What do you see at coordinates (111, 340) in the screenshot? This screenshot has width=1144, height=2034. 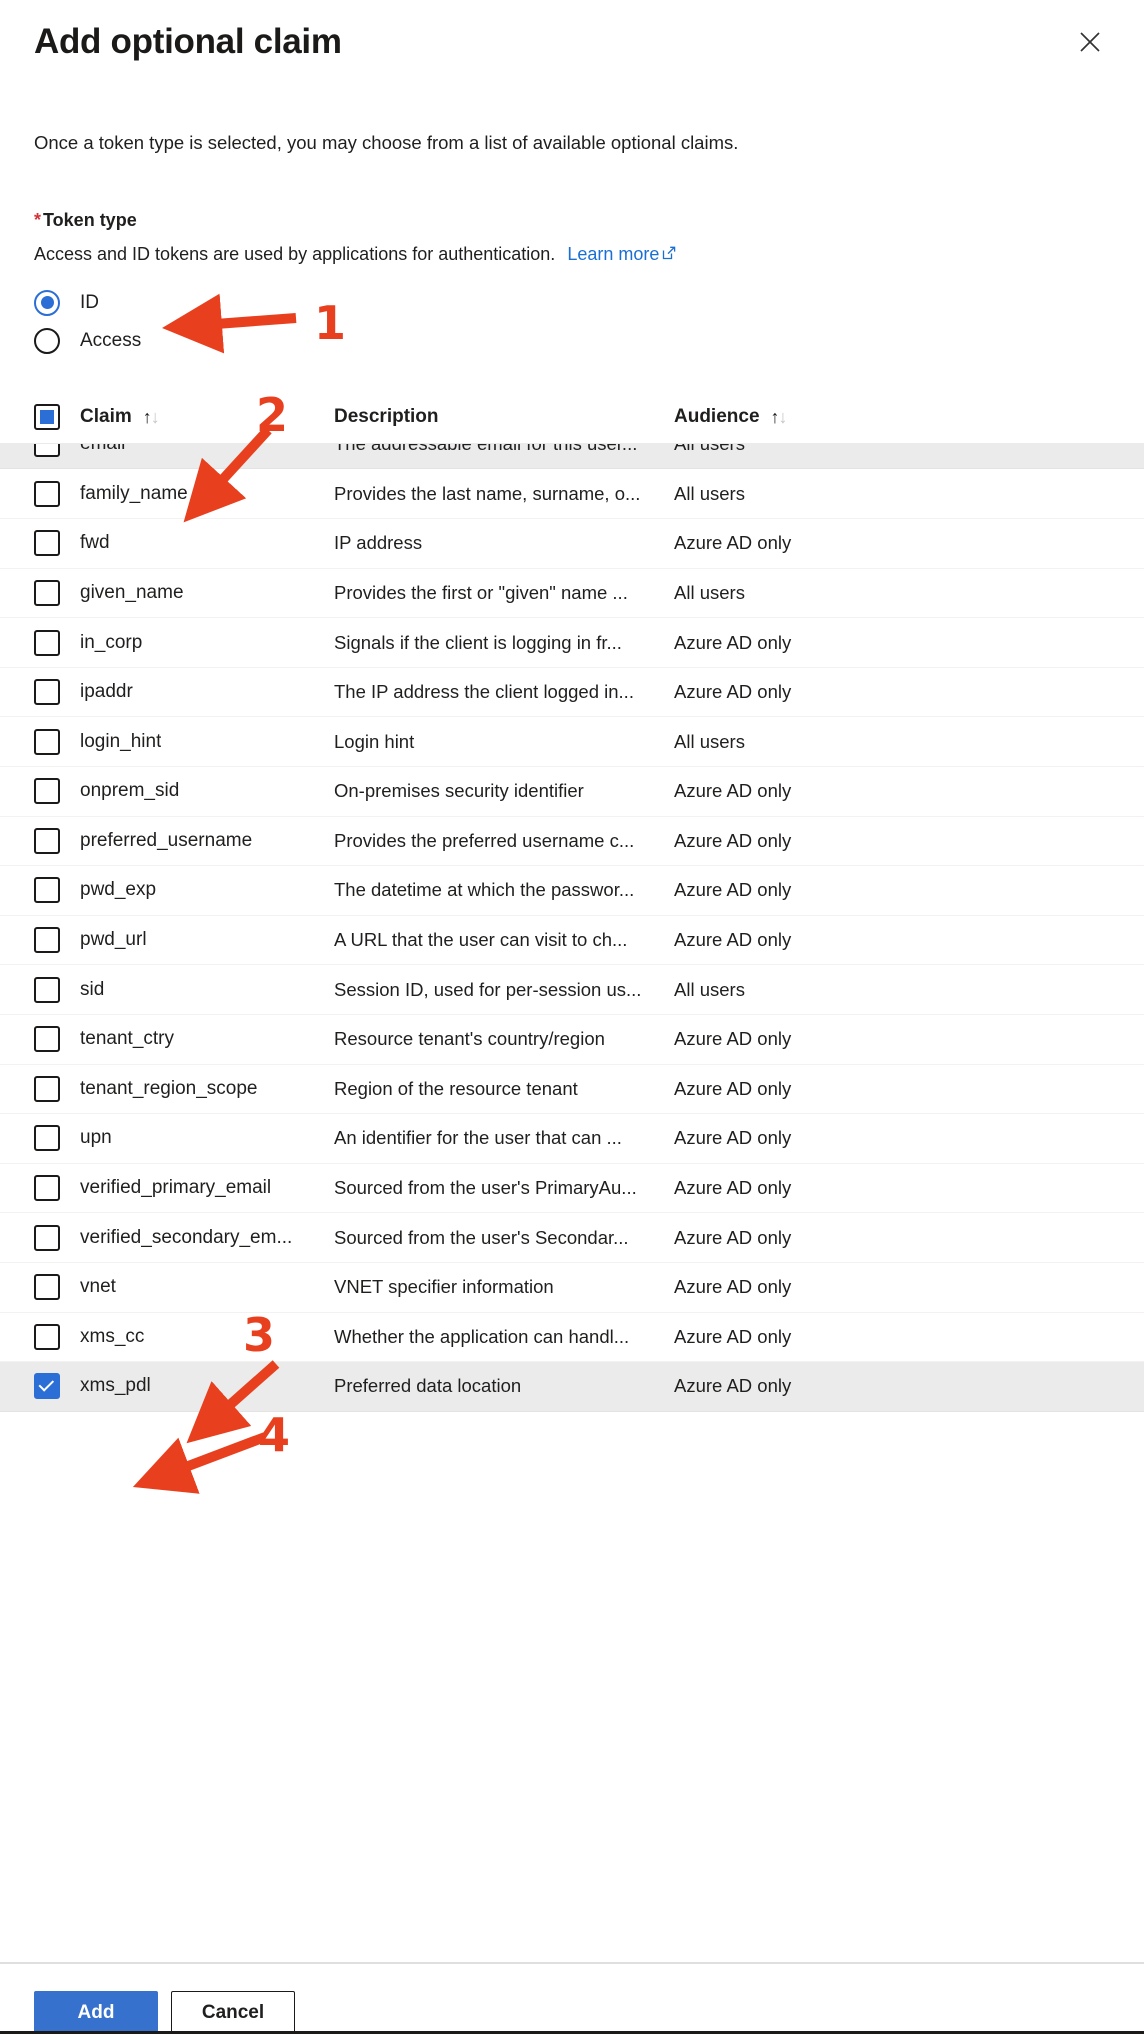 I see `token-type-radio-access-label: Access` at bounding box center [111, 340].